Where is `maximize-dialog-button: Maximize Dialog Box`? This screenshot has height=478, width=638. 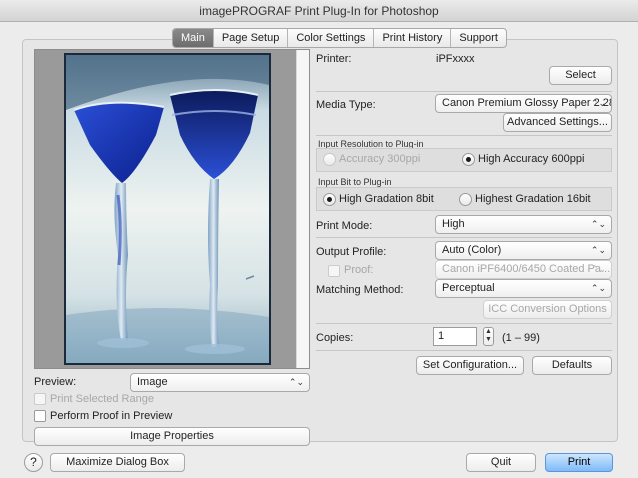 maximize-dialog-button: Maximize Dialog Box is located at coordinates (117, 462).